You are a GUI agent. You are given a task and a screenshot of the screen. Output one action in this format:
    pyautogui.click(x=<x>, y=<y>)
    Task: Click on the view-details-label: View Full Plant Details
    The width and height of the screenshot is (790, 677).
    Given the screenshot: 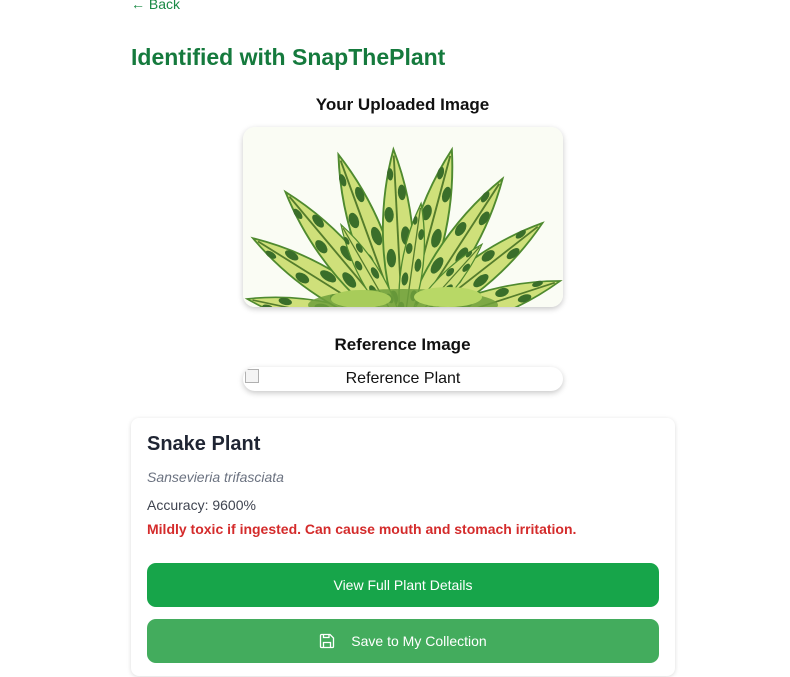 What is the action you would take?
    pyautogui.click(x=403, y=585)
    